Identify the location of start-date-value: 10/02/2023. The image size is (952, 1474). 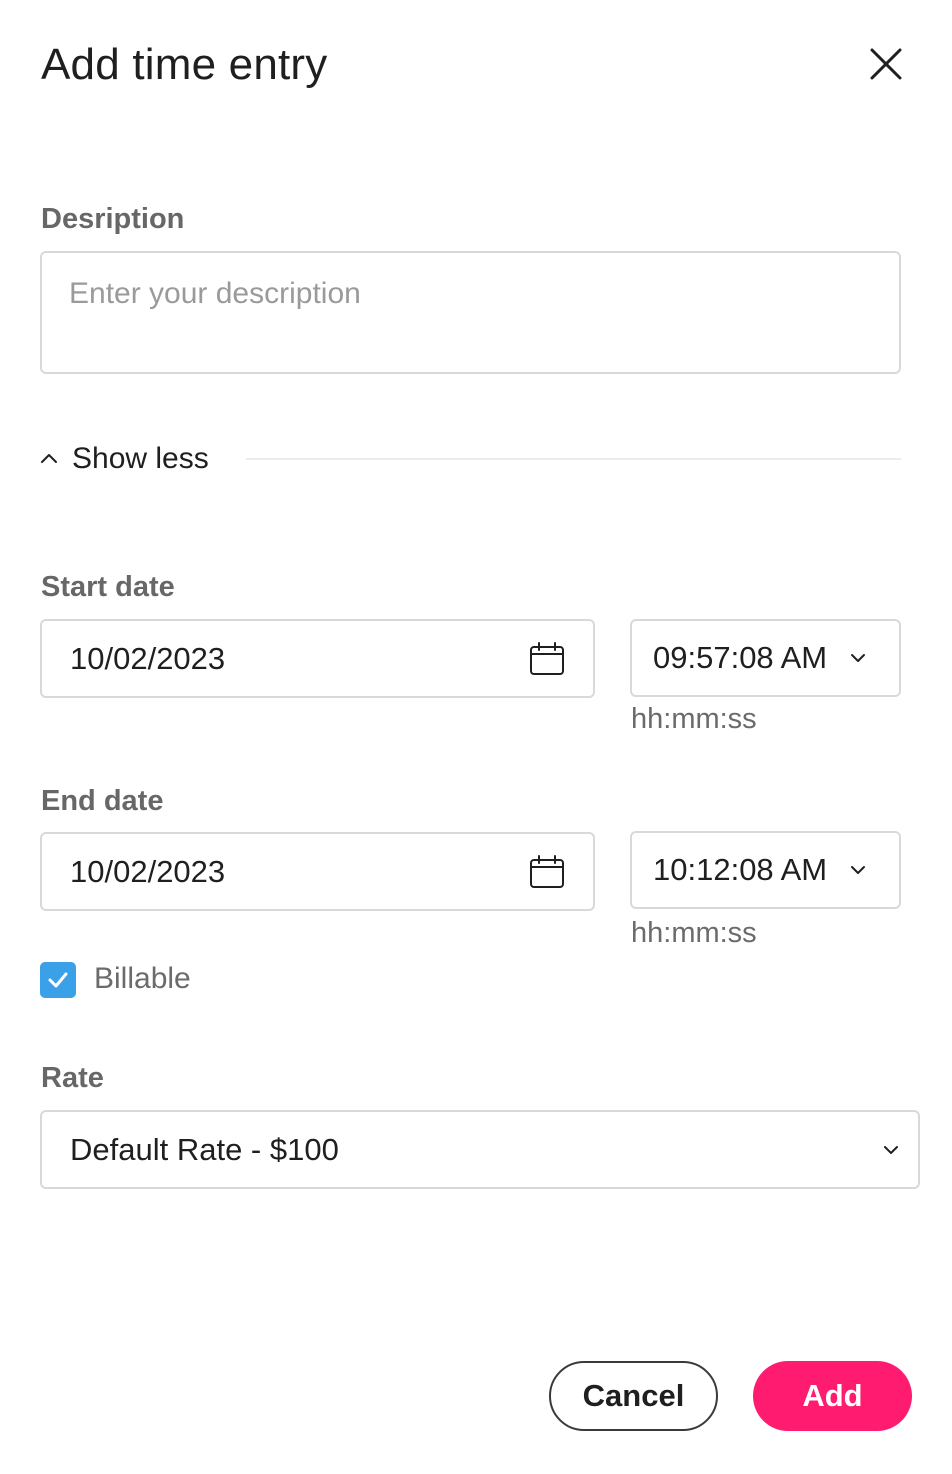
(148, 658).